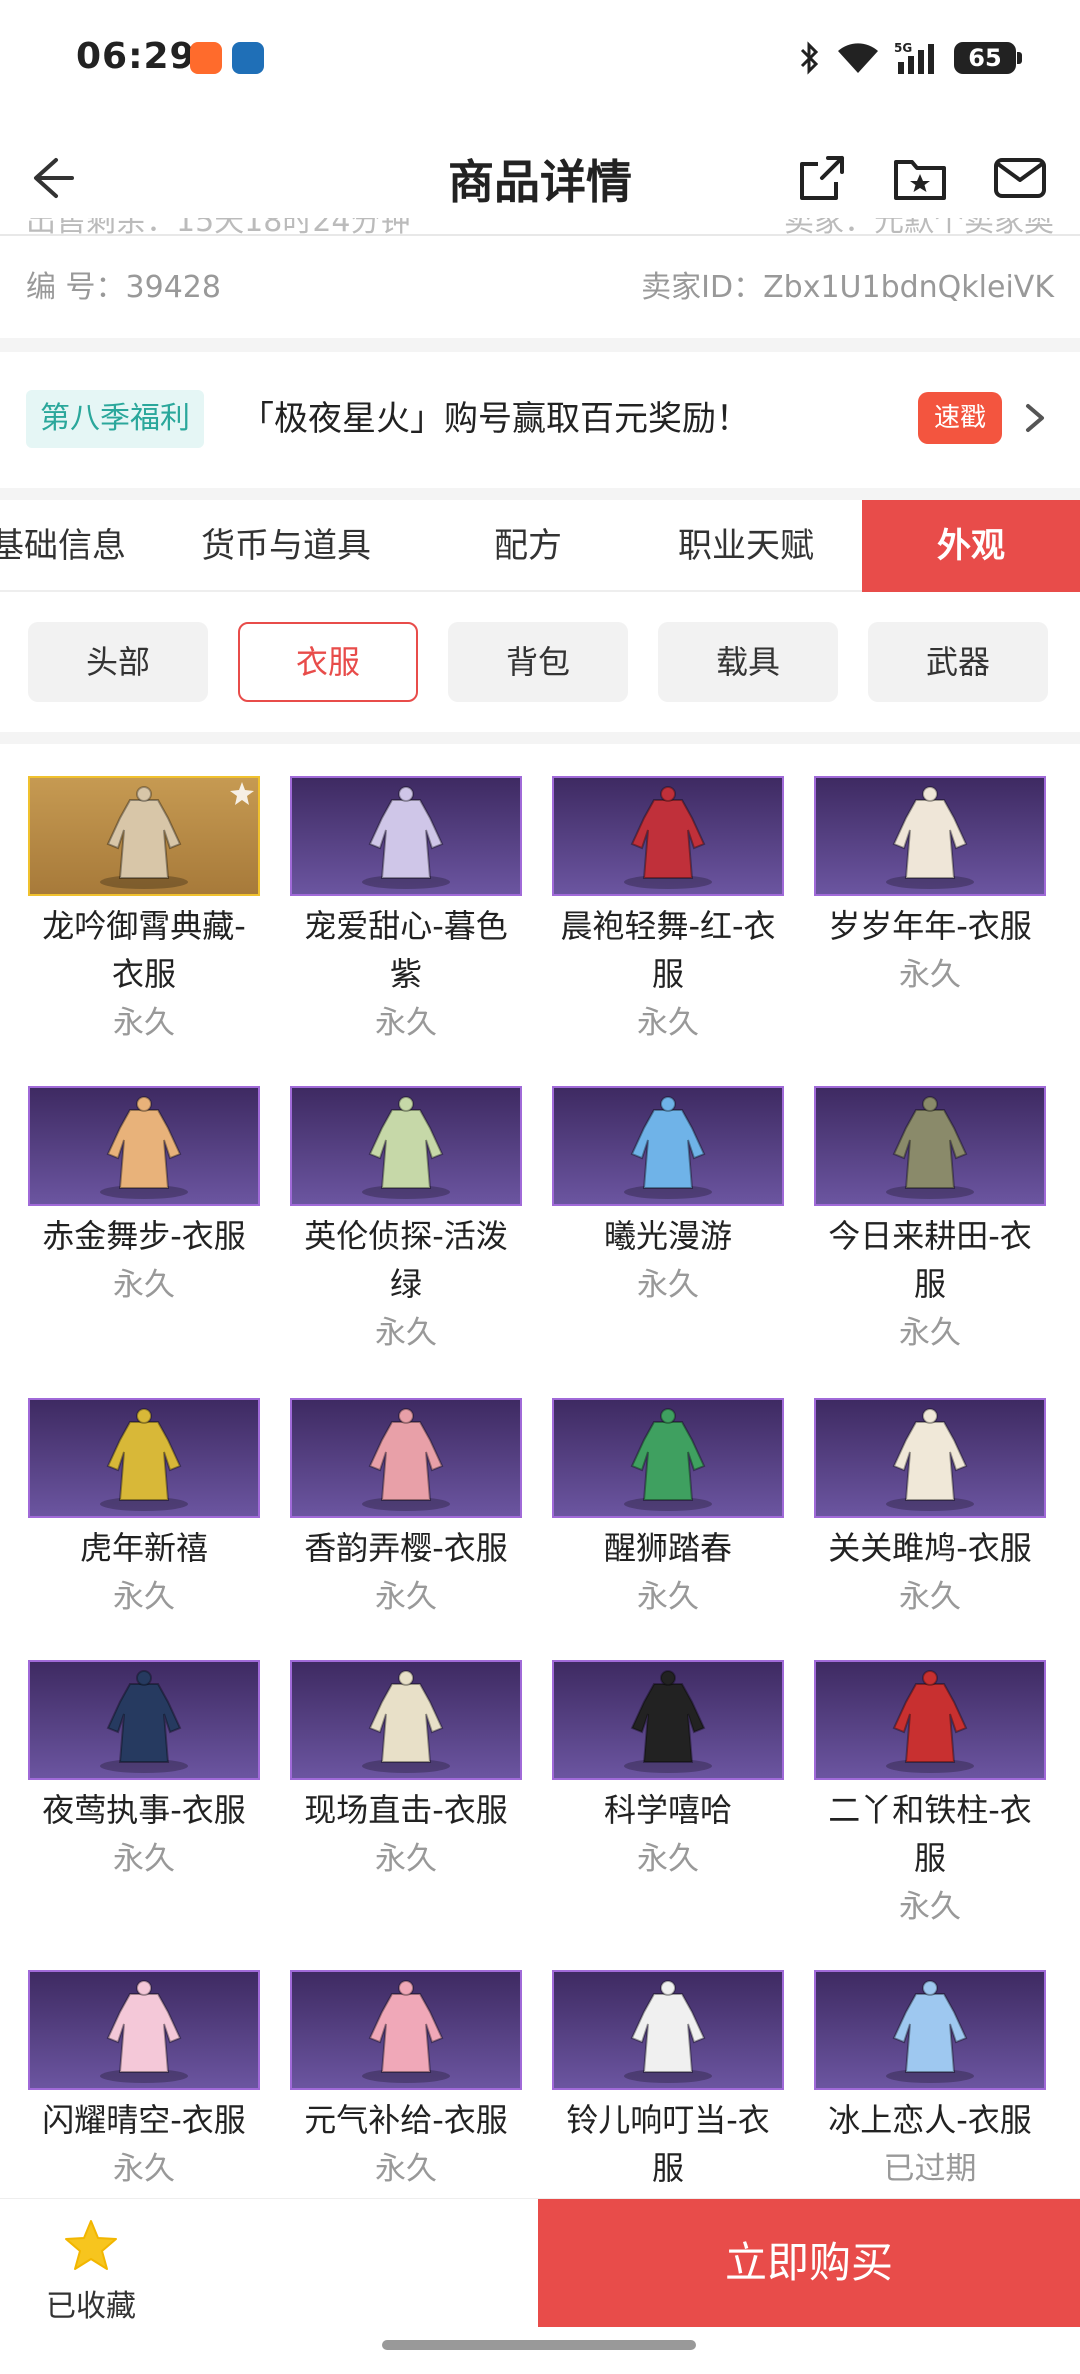 Image resolution: width=1080 pixels, height=2374 pixels. I want to click on outfit-item: 现场直击-衣服 永久, so click(406, 1772).